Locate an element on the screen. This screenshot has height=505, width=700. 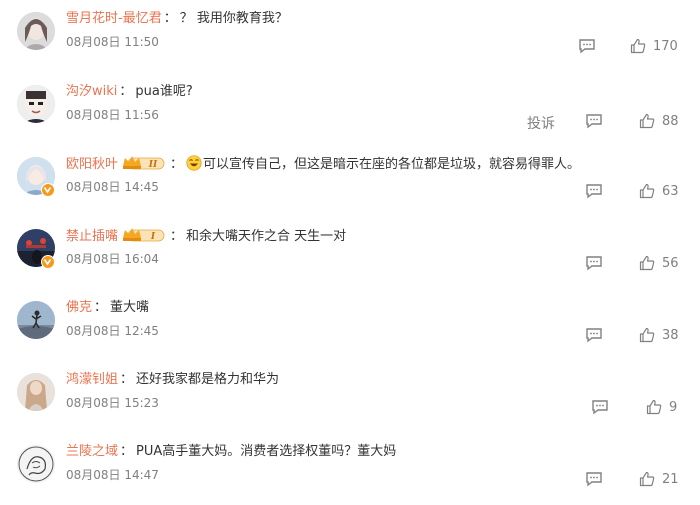
comment-time: 08月08日 12:45 is located at coordinates (112, 331).